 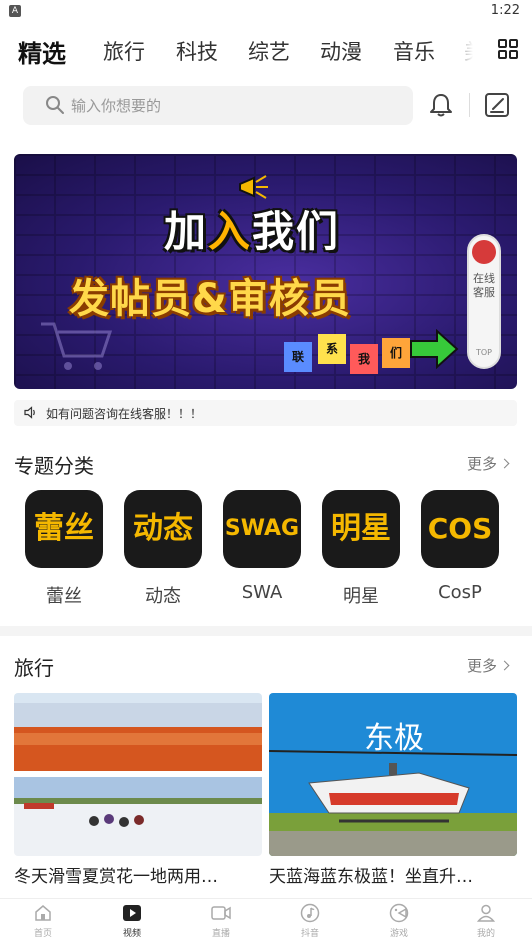 I want to click on banner-headline-accent: 入, so click(x=230, y=231).